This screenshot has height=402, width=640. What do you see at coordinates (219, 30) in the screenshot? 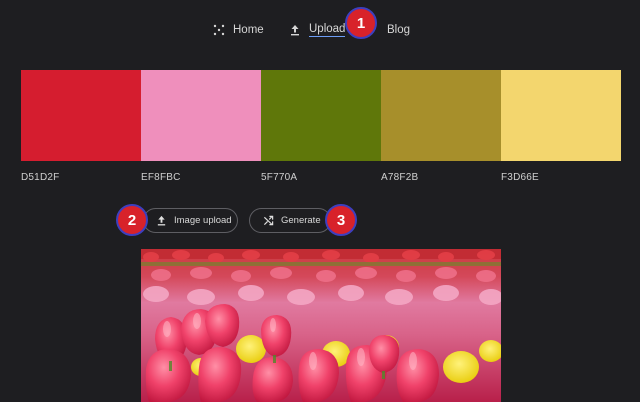
I see `dots-icon` at bounding box center [219, 30].